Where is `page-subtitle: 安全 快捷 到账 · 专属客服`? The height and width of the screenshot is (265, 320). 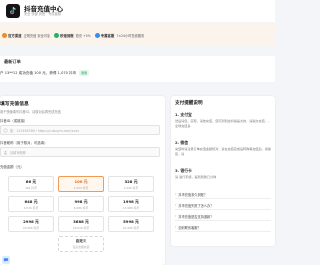
page-subtitle: 安全 快捷 到账 · 专属客服 is located at coordinates (42, 14).